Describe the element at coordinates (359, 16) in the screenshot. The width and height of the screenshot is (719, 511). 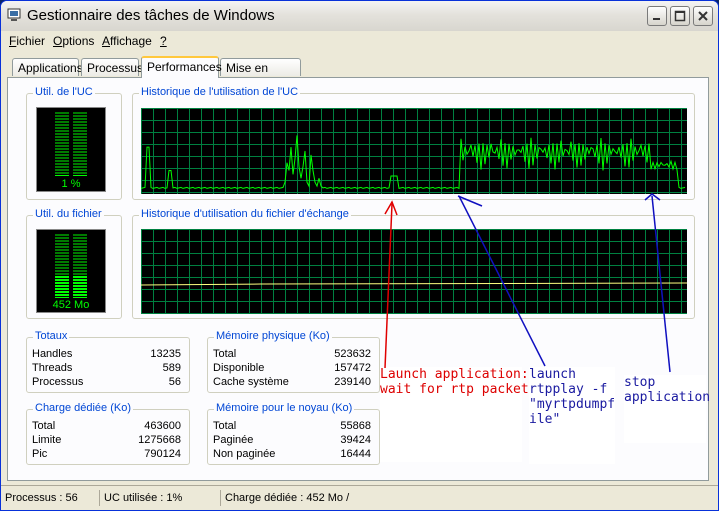
I see `title-bar: Gestionnaire des tâches de Windows` at that location.